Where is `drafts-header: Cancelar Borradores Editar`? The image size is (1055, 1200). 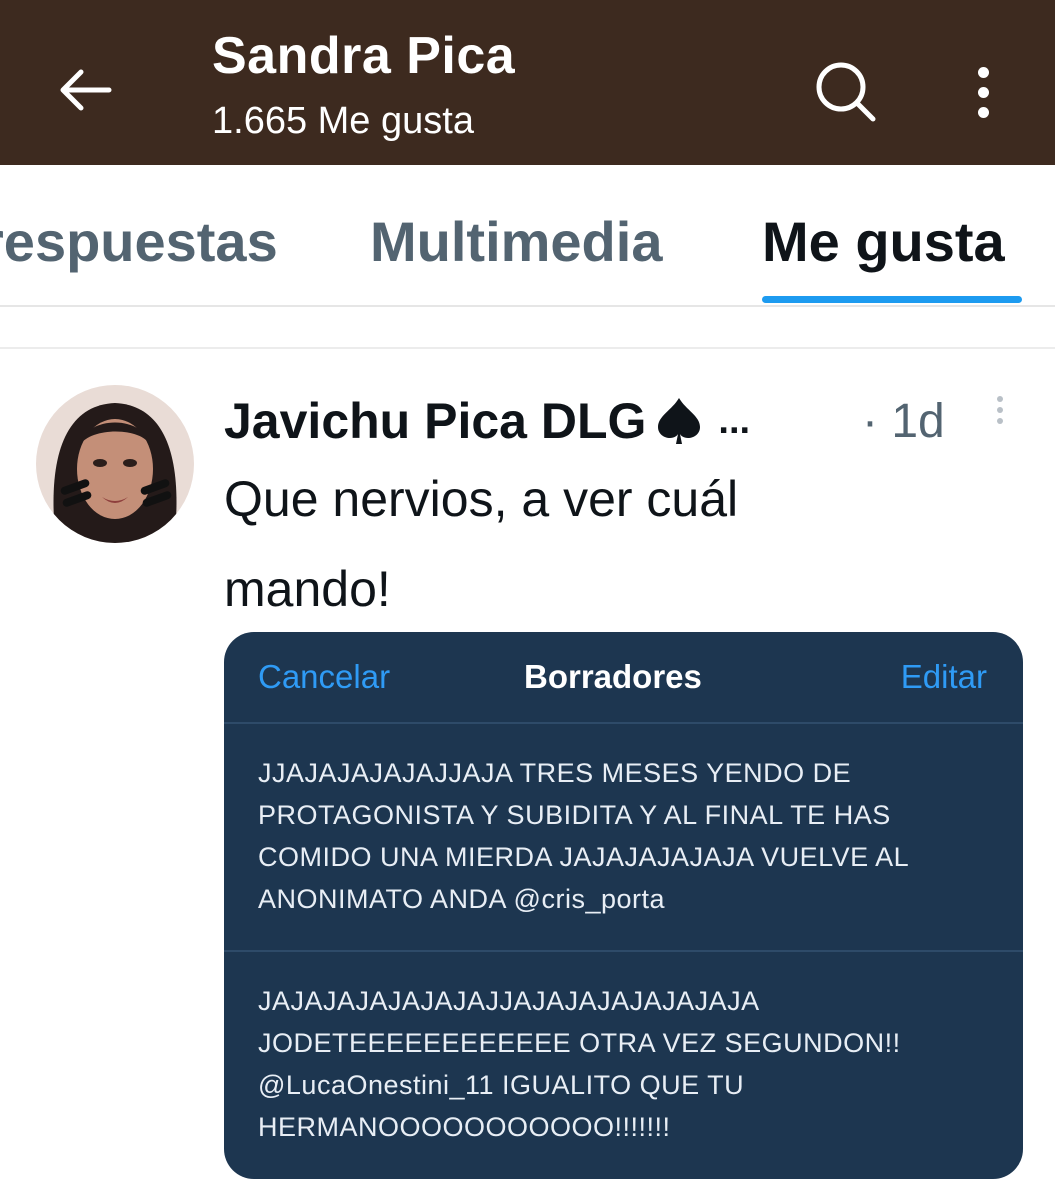 drafts-header: Cancelar Borradores Editar is located at coordinates (623, 678).